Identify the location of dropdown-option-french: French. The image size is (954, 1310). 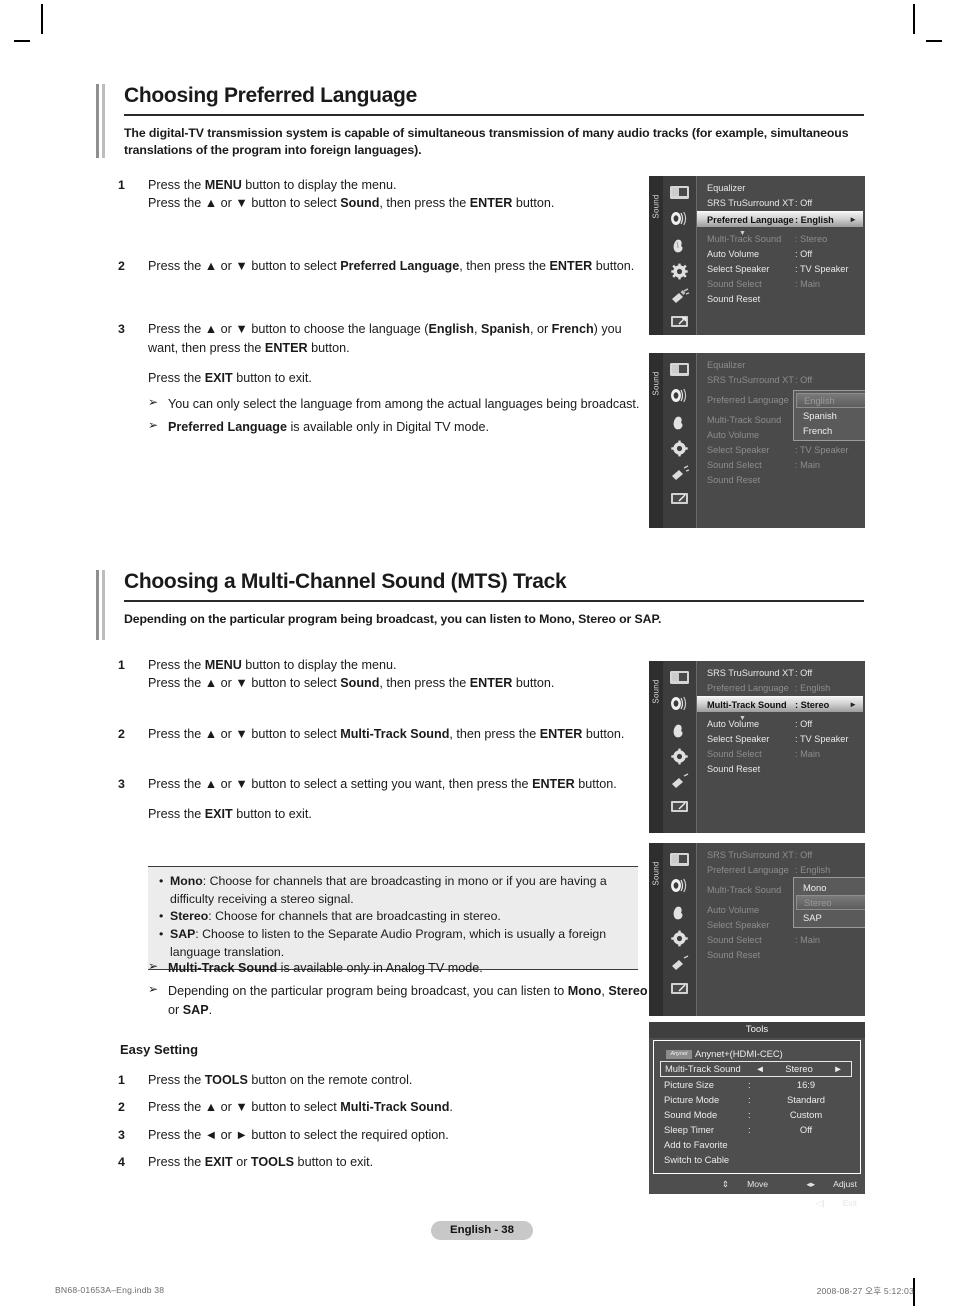
(830, 430).